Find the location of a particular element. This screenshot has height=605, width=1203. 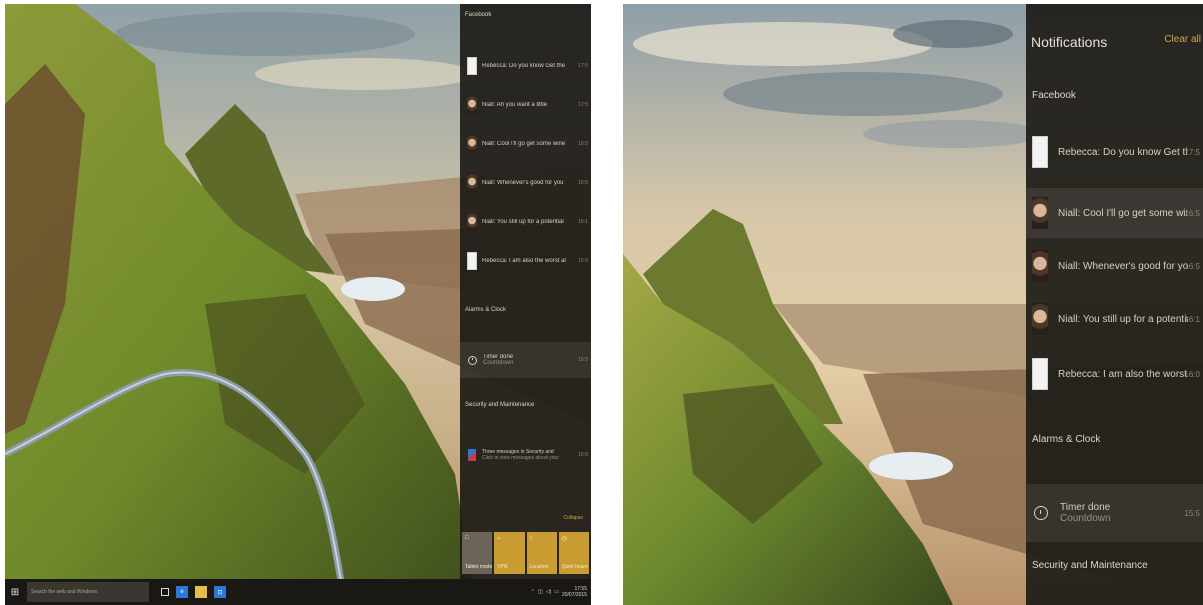

network-icon: ◫ is located at coordinates (540, 592).